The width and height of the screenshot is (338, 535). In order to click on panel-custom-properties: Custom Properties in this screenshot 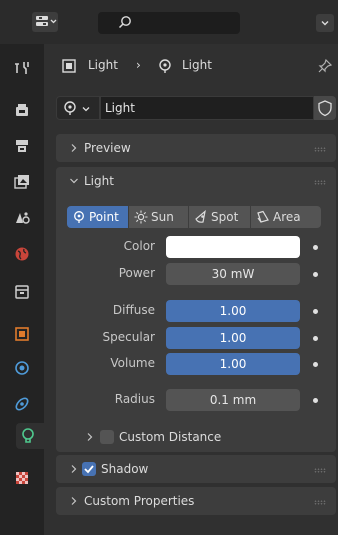, I will do `click(196, 501)`.